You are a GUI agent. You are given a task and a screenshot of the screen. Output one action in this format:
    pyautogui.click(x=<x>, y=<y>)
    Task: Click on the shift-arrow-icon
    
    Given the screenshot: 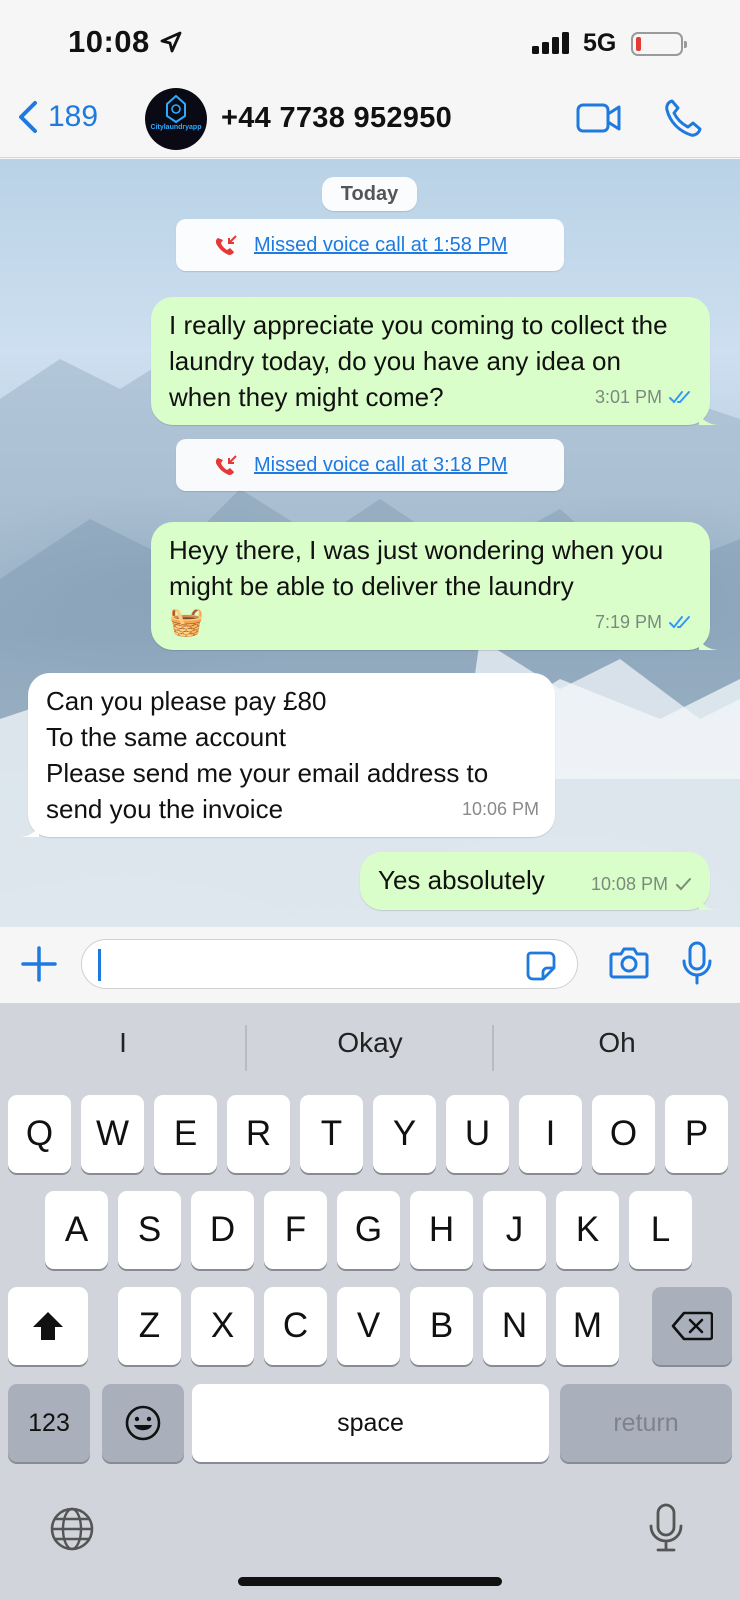 What is the action you would take?
    pyautogui.click(x=48, y=1326)
    